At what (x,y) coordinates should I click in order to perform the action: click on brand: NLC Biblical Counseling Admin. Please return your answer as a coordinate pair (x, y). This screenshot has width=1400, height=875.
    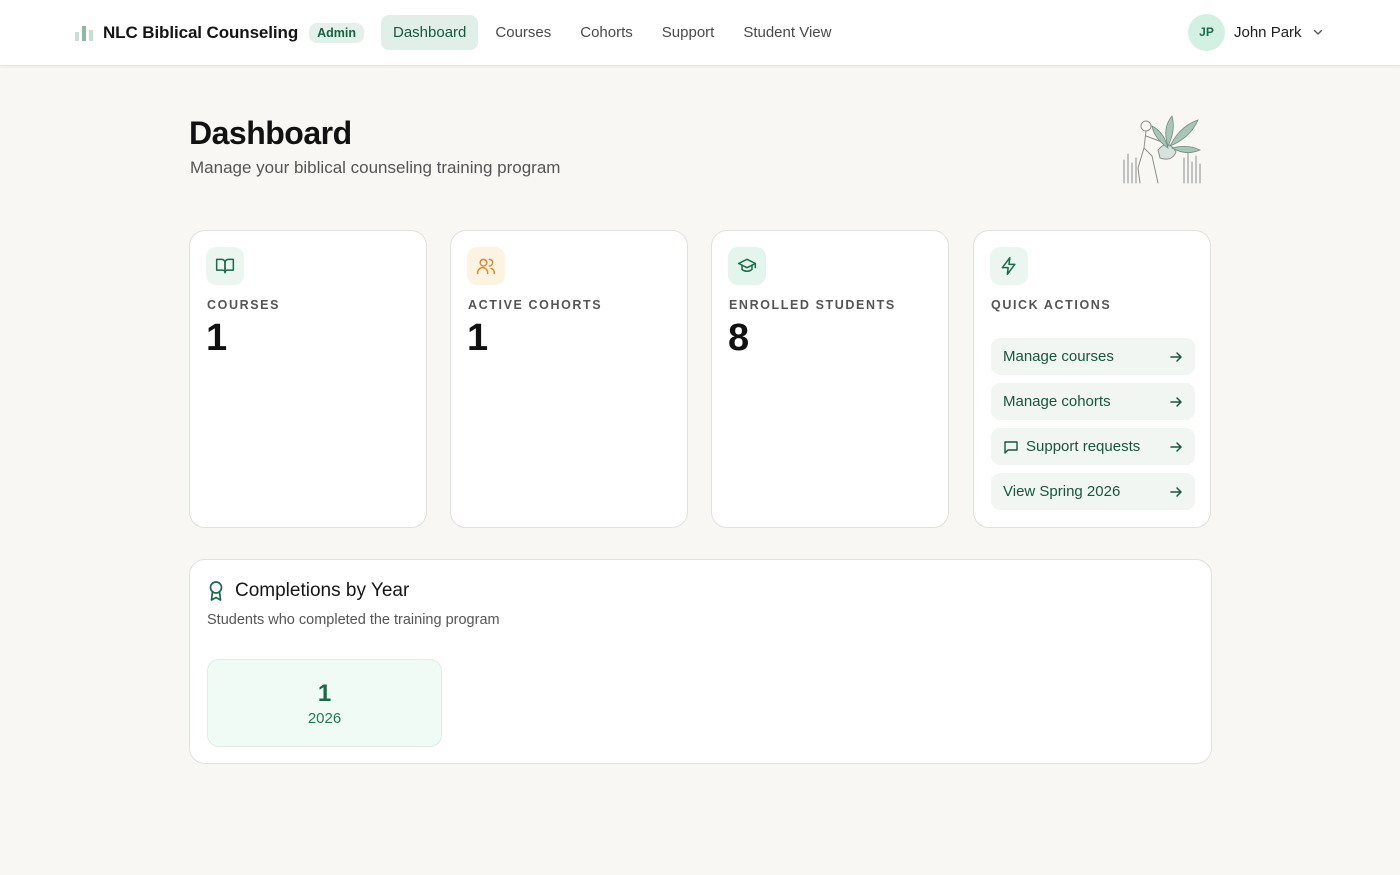
    Looking at the image, I should click on (219, 33).